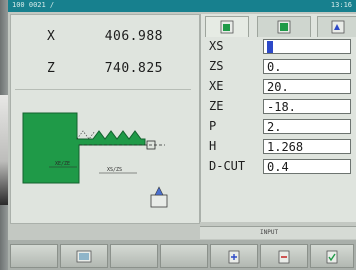 This screenshot has height=270, width=356. I want to click on softkey-bar, so click(182, 255).